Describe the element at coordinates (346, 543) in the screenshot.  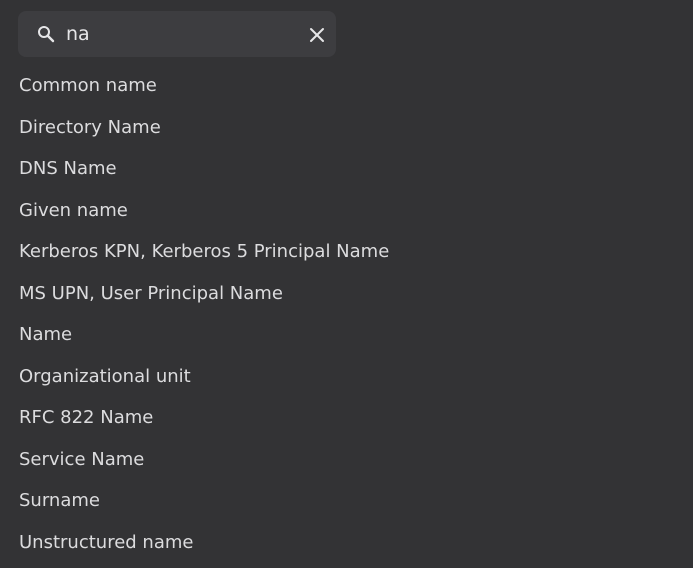
I see `list-item: Unstructured name` at that location.